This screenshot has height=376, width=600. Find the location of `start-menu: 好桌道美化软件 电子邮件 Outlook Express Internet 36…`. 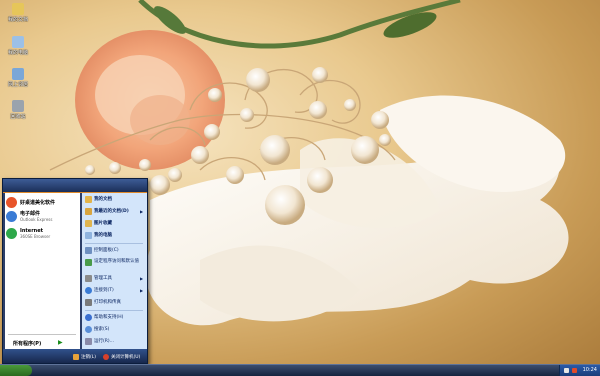

start-menu: 好桌道美化软件 电子邮件 Outlook Express Internet 36… is located at coordinates (75, 271).